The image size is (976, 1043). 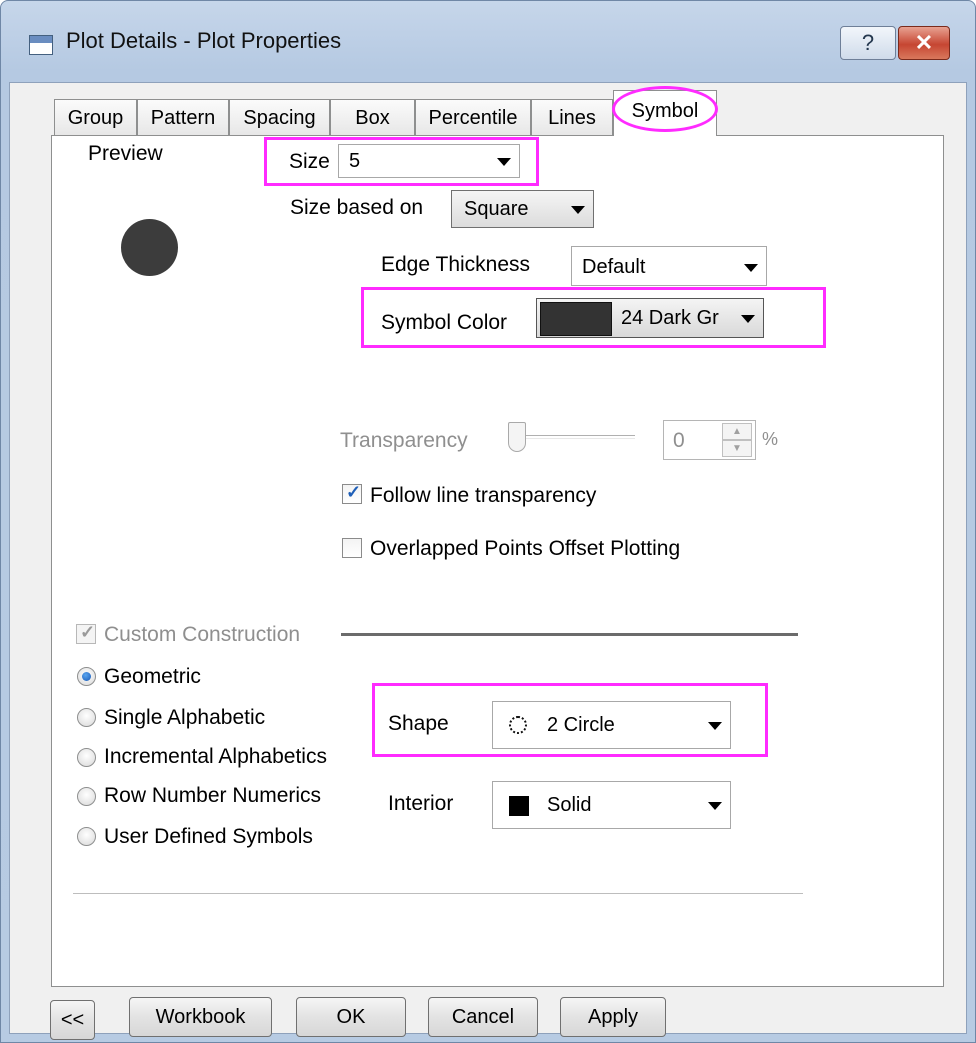 What do you see at coordinates (404, 440) in the screenshot?
I see `transparency-label: Transparency` at bounding box center [404, 440].